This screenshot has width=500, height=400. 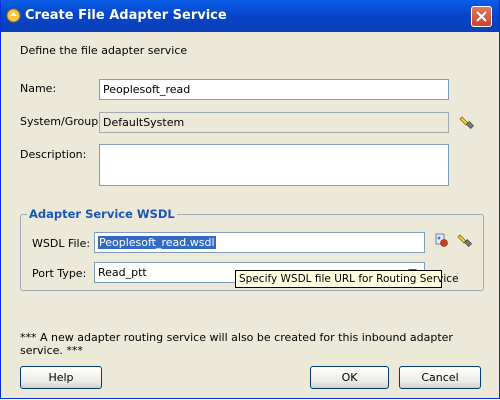 I want to click on app-icon, so click(x=13, y=15).